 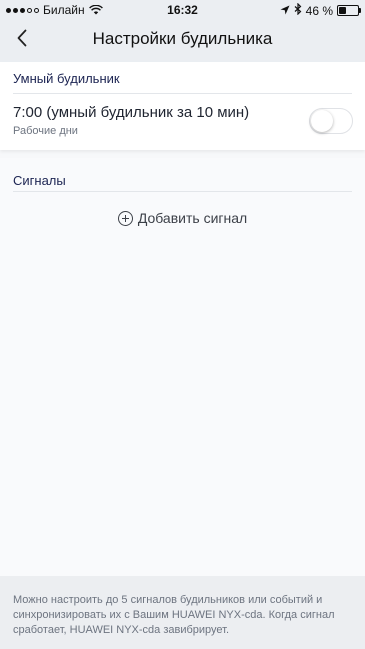 What do you see at coordinates (182, 10) in the screenshot?
I see `status-bar: Билайн 16:32 46 %` at bounding box center [182, 10].